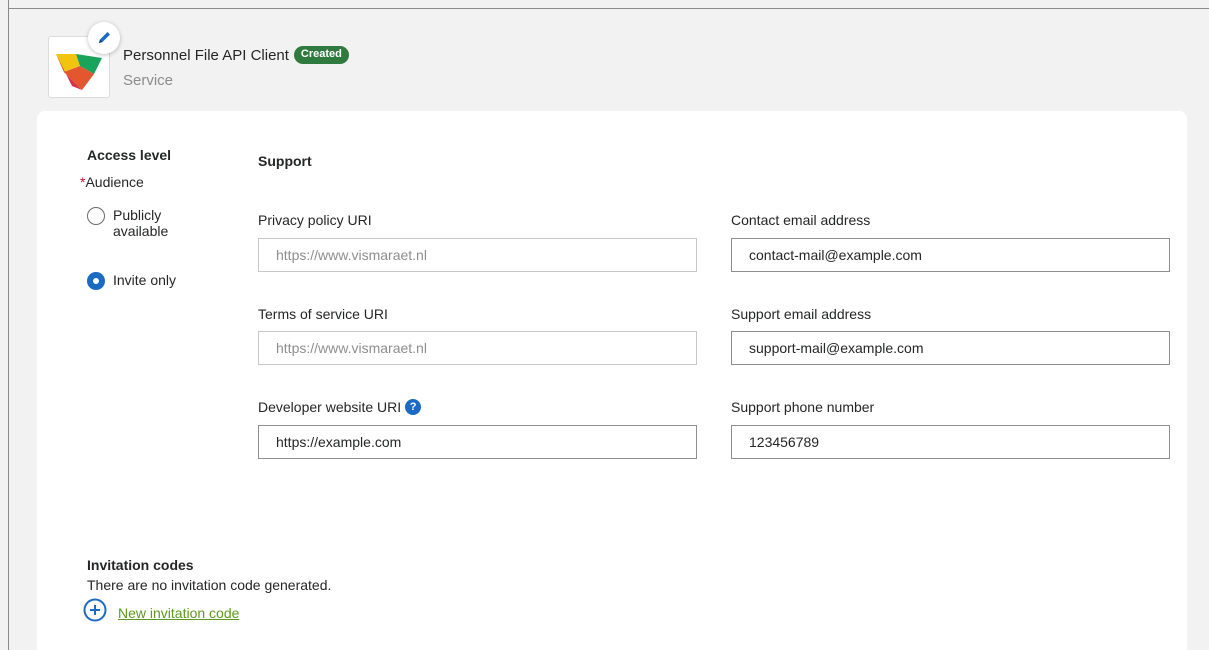 The height and width of the screenshot is (650, 1209). I want to click on support-phone-input, so click(950, 442).